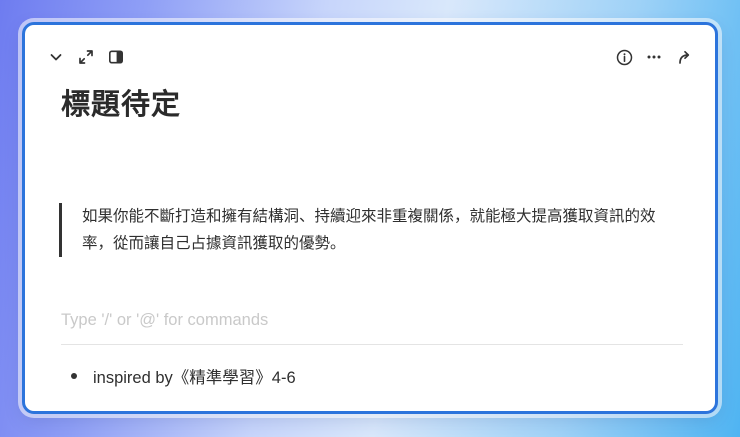  What do you see at coordinates (372, 344) in the screenshot?
I see `divider` at bounding box center [372, 344].